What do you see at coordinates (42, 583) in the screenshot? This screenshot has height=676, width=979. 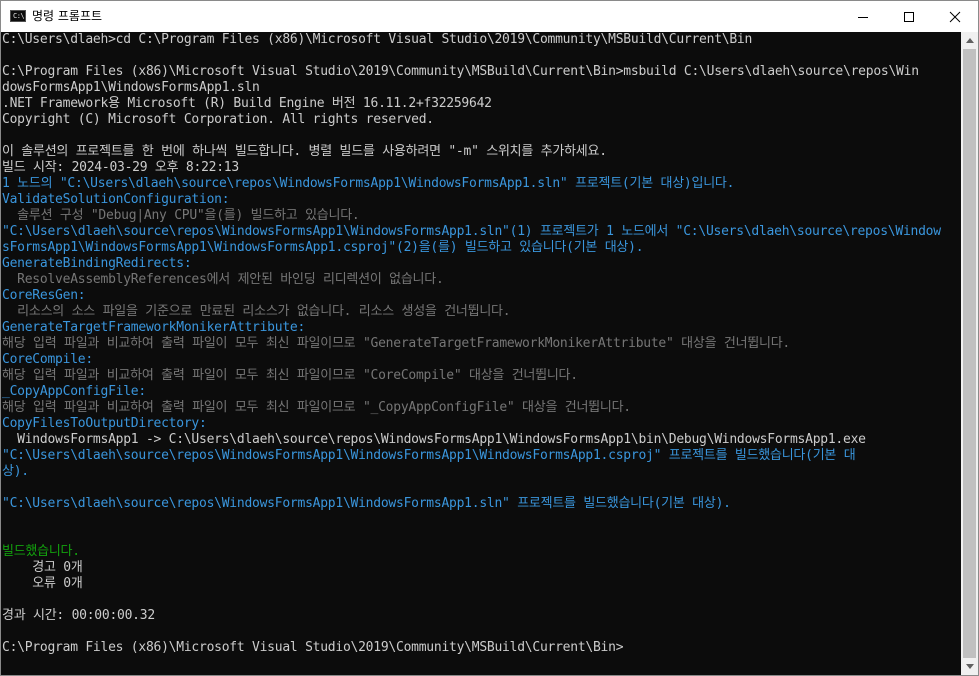 I see `console-line: 오류 0개` at bounding box center [42, 583].